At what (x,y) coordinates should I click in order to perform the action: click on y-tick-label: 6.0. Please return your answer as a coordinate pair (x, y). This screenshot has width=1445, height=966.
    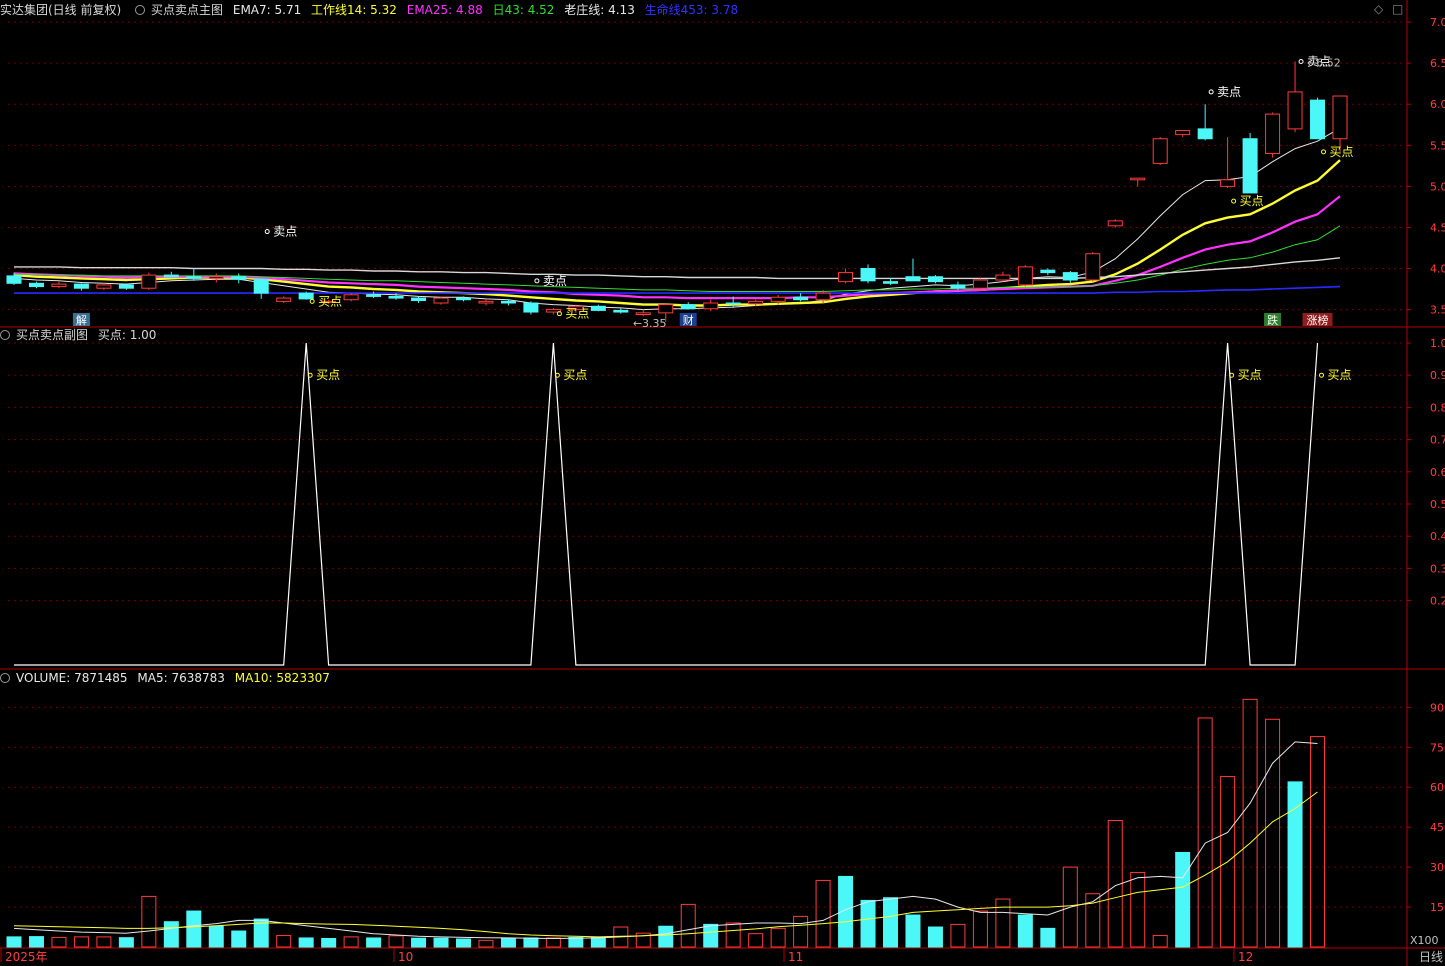
    Looking at the image, I should click on (1437, 104).